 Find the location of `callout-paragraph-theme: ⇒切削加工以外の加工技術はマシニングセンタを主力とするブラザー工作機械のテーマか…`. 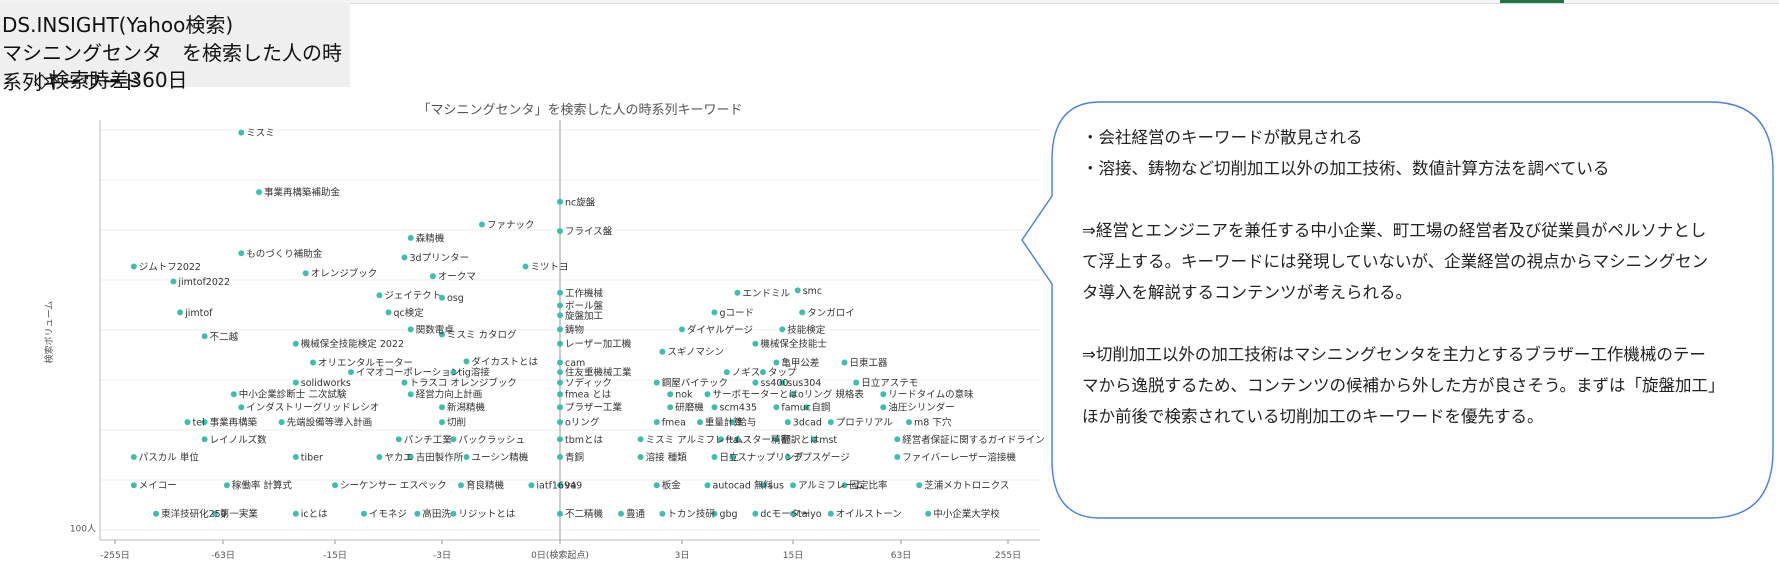

callout-paragraph-theme: ⇒切削加工以外の加工技術はマシニングセンタを主力とするブラザー工作機械のテーマか… is located at coordinates (1399, 385).